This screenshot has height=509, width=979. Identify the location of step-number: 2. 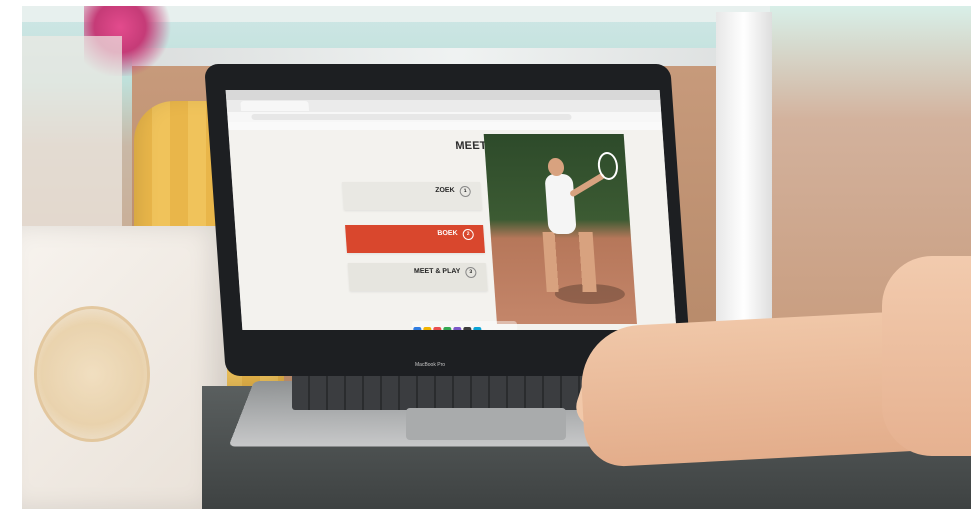
(468, 234).